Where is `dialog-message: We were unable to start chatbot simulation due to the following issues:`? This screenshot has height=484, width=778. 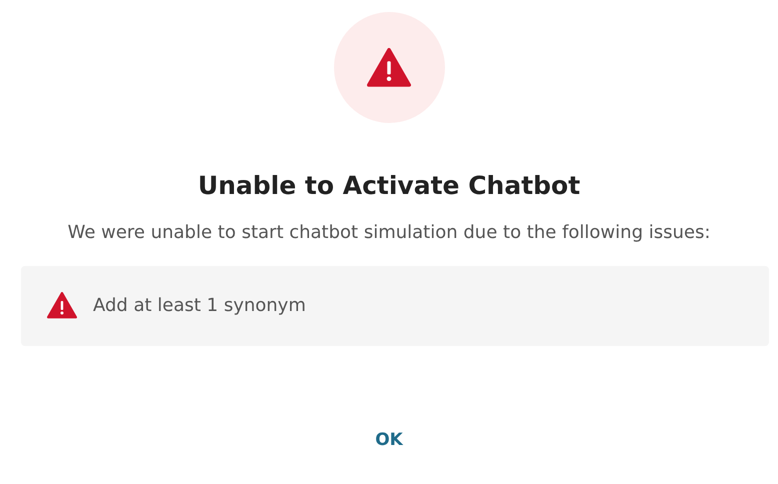
dialog-message: We were unable to start chatbot simulation due to the following issues: is located at coordinates (389, 232).